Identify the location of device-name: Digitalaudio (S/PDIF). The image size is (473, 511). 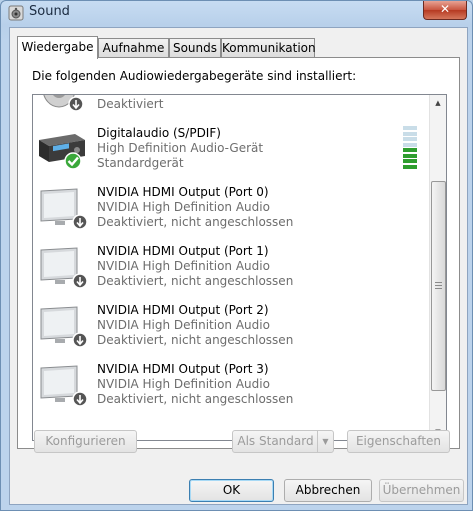
(159, 133).